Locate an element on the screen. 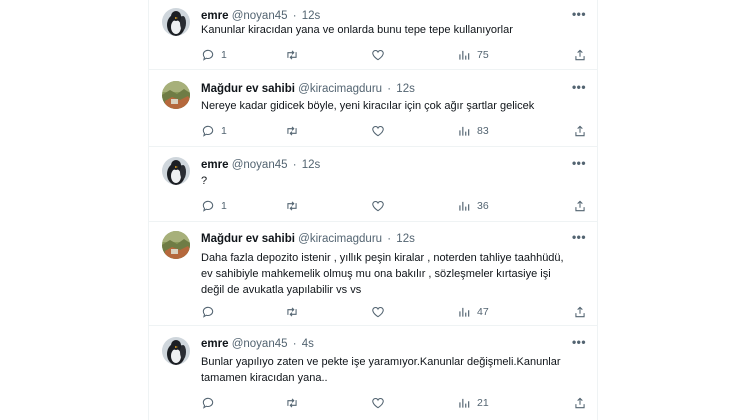 The width and height of the screenshot is (730, 420). tweet-text-line: tamamen kiracıdan yana.. is located at coordinates (264, 378).